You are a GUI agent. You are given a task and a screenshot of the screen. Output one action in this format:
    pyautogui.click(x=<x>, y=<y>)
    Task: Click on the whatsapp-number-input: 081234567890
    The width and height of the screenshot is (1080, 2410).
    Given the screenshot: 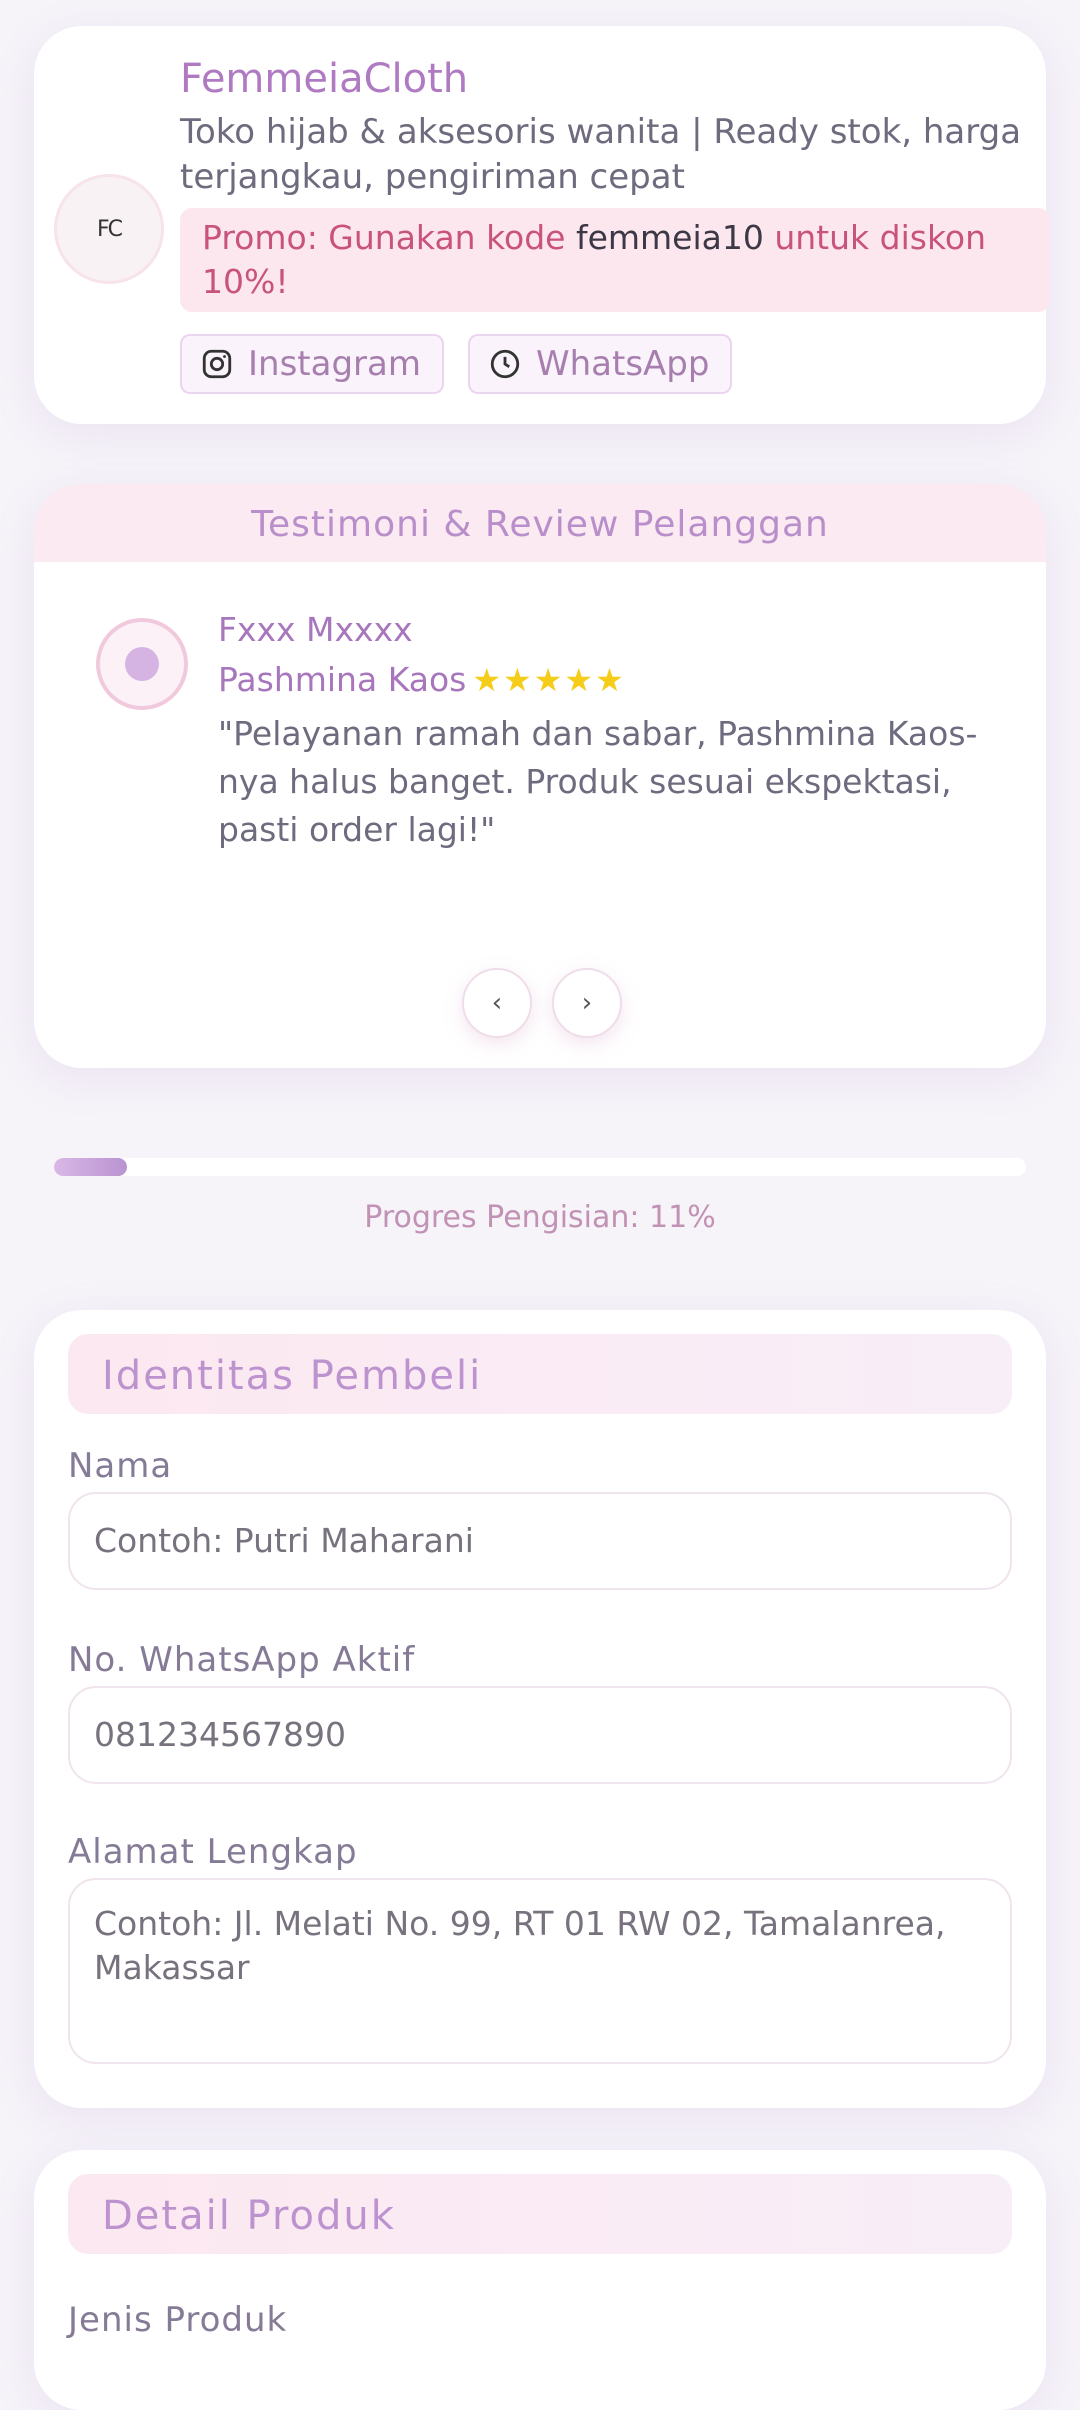 What is the action you would take?
    pyautogui.click(x=540, y=1735)
    